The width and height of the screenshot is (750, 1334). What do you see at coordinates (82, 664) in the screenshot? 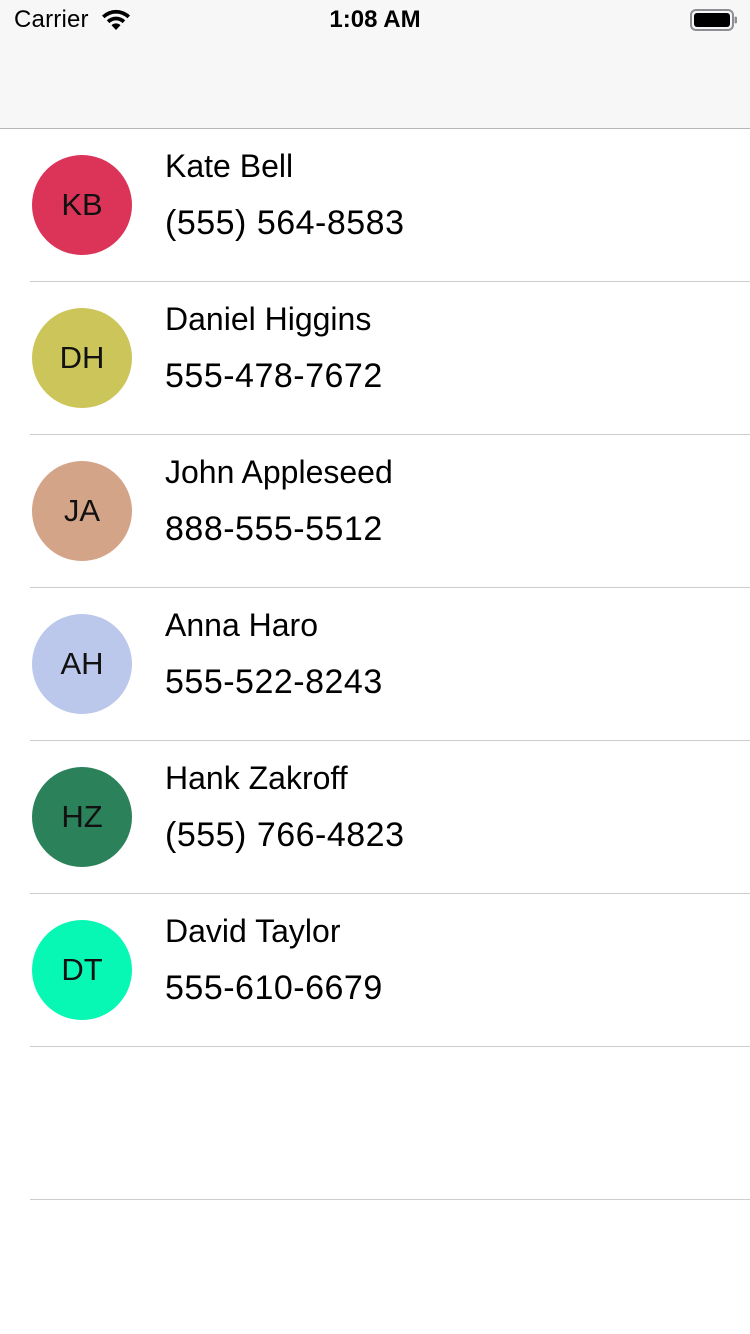
I see `contact-avatar: AH` at bounding box center [82, 664].